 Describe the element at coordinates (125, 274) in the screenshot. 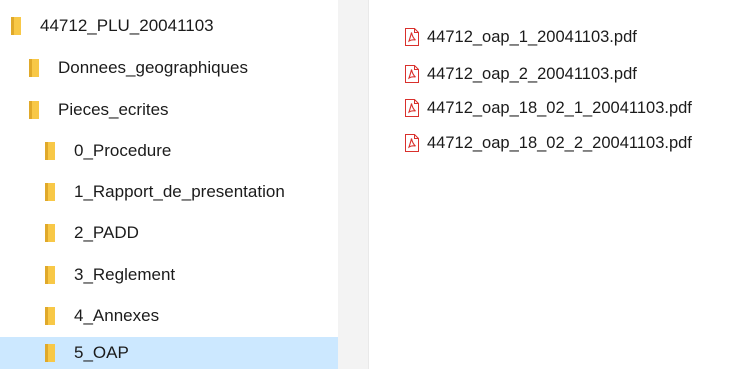

I see `tree-item-label: 3_Reglement` at that location.